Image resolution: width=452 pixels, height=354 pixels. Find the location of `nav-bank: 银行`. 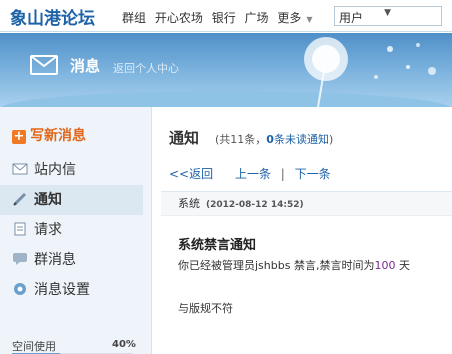

nav-bank: 银行 is located at coordinates (224, 18).